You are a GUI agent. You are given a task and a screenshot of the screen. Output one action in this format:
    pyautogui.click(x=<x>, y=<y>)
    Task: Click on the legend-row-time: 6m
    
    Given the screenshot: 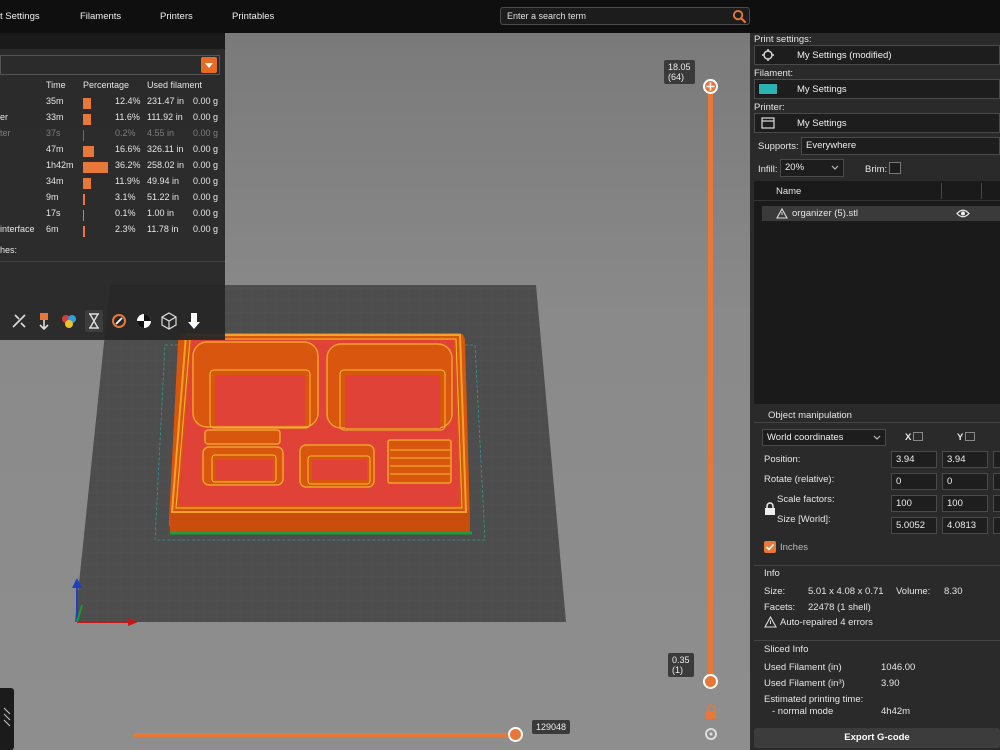 What is the action you would take?
    pyautogui.click(x=52, y=229)
    